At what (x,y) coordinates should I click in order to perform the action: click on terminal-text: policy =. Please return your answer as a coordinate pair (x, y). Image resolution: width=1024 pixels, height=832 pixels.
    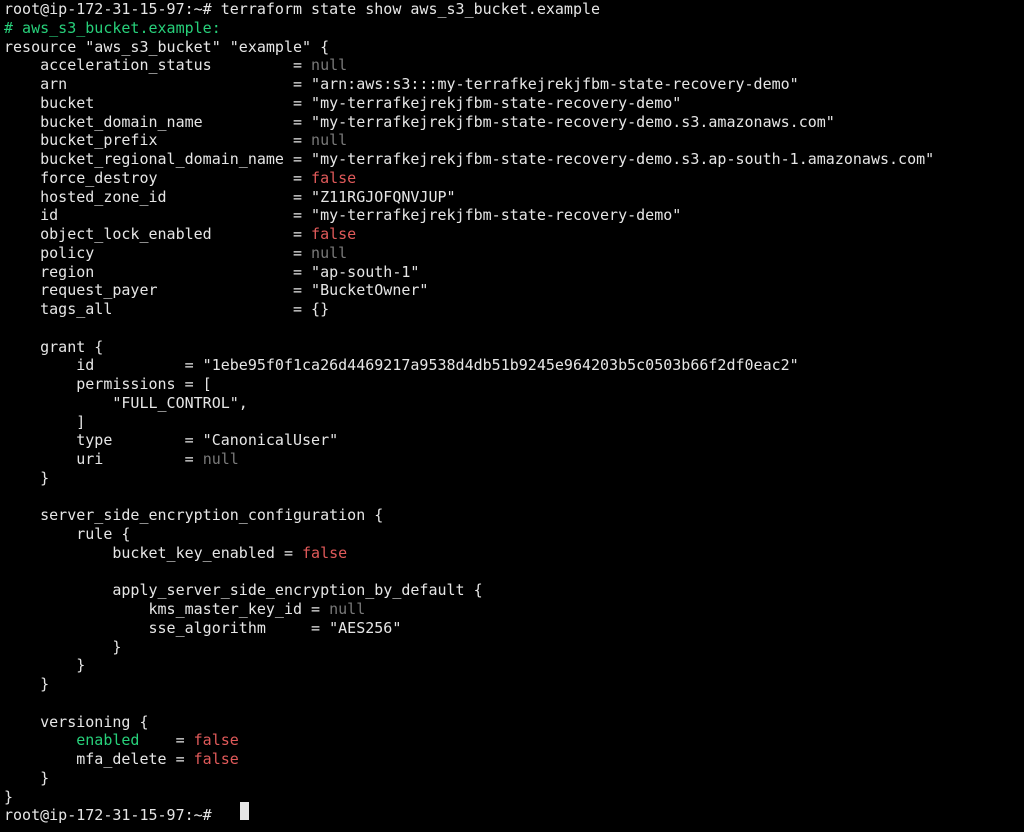
    Looking at the image, I should click on (158, 252).